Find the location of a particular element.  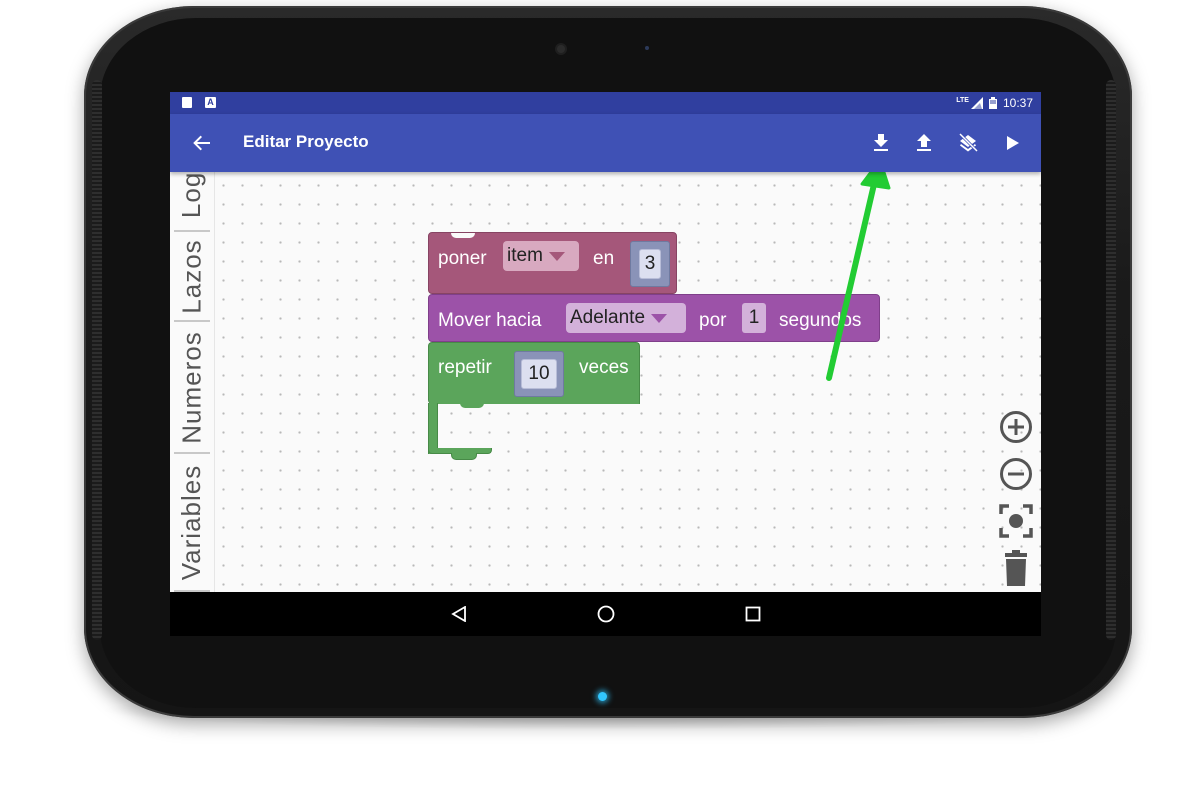

zoom-out-icon is located at coordinates (1016, 474).